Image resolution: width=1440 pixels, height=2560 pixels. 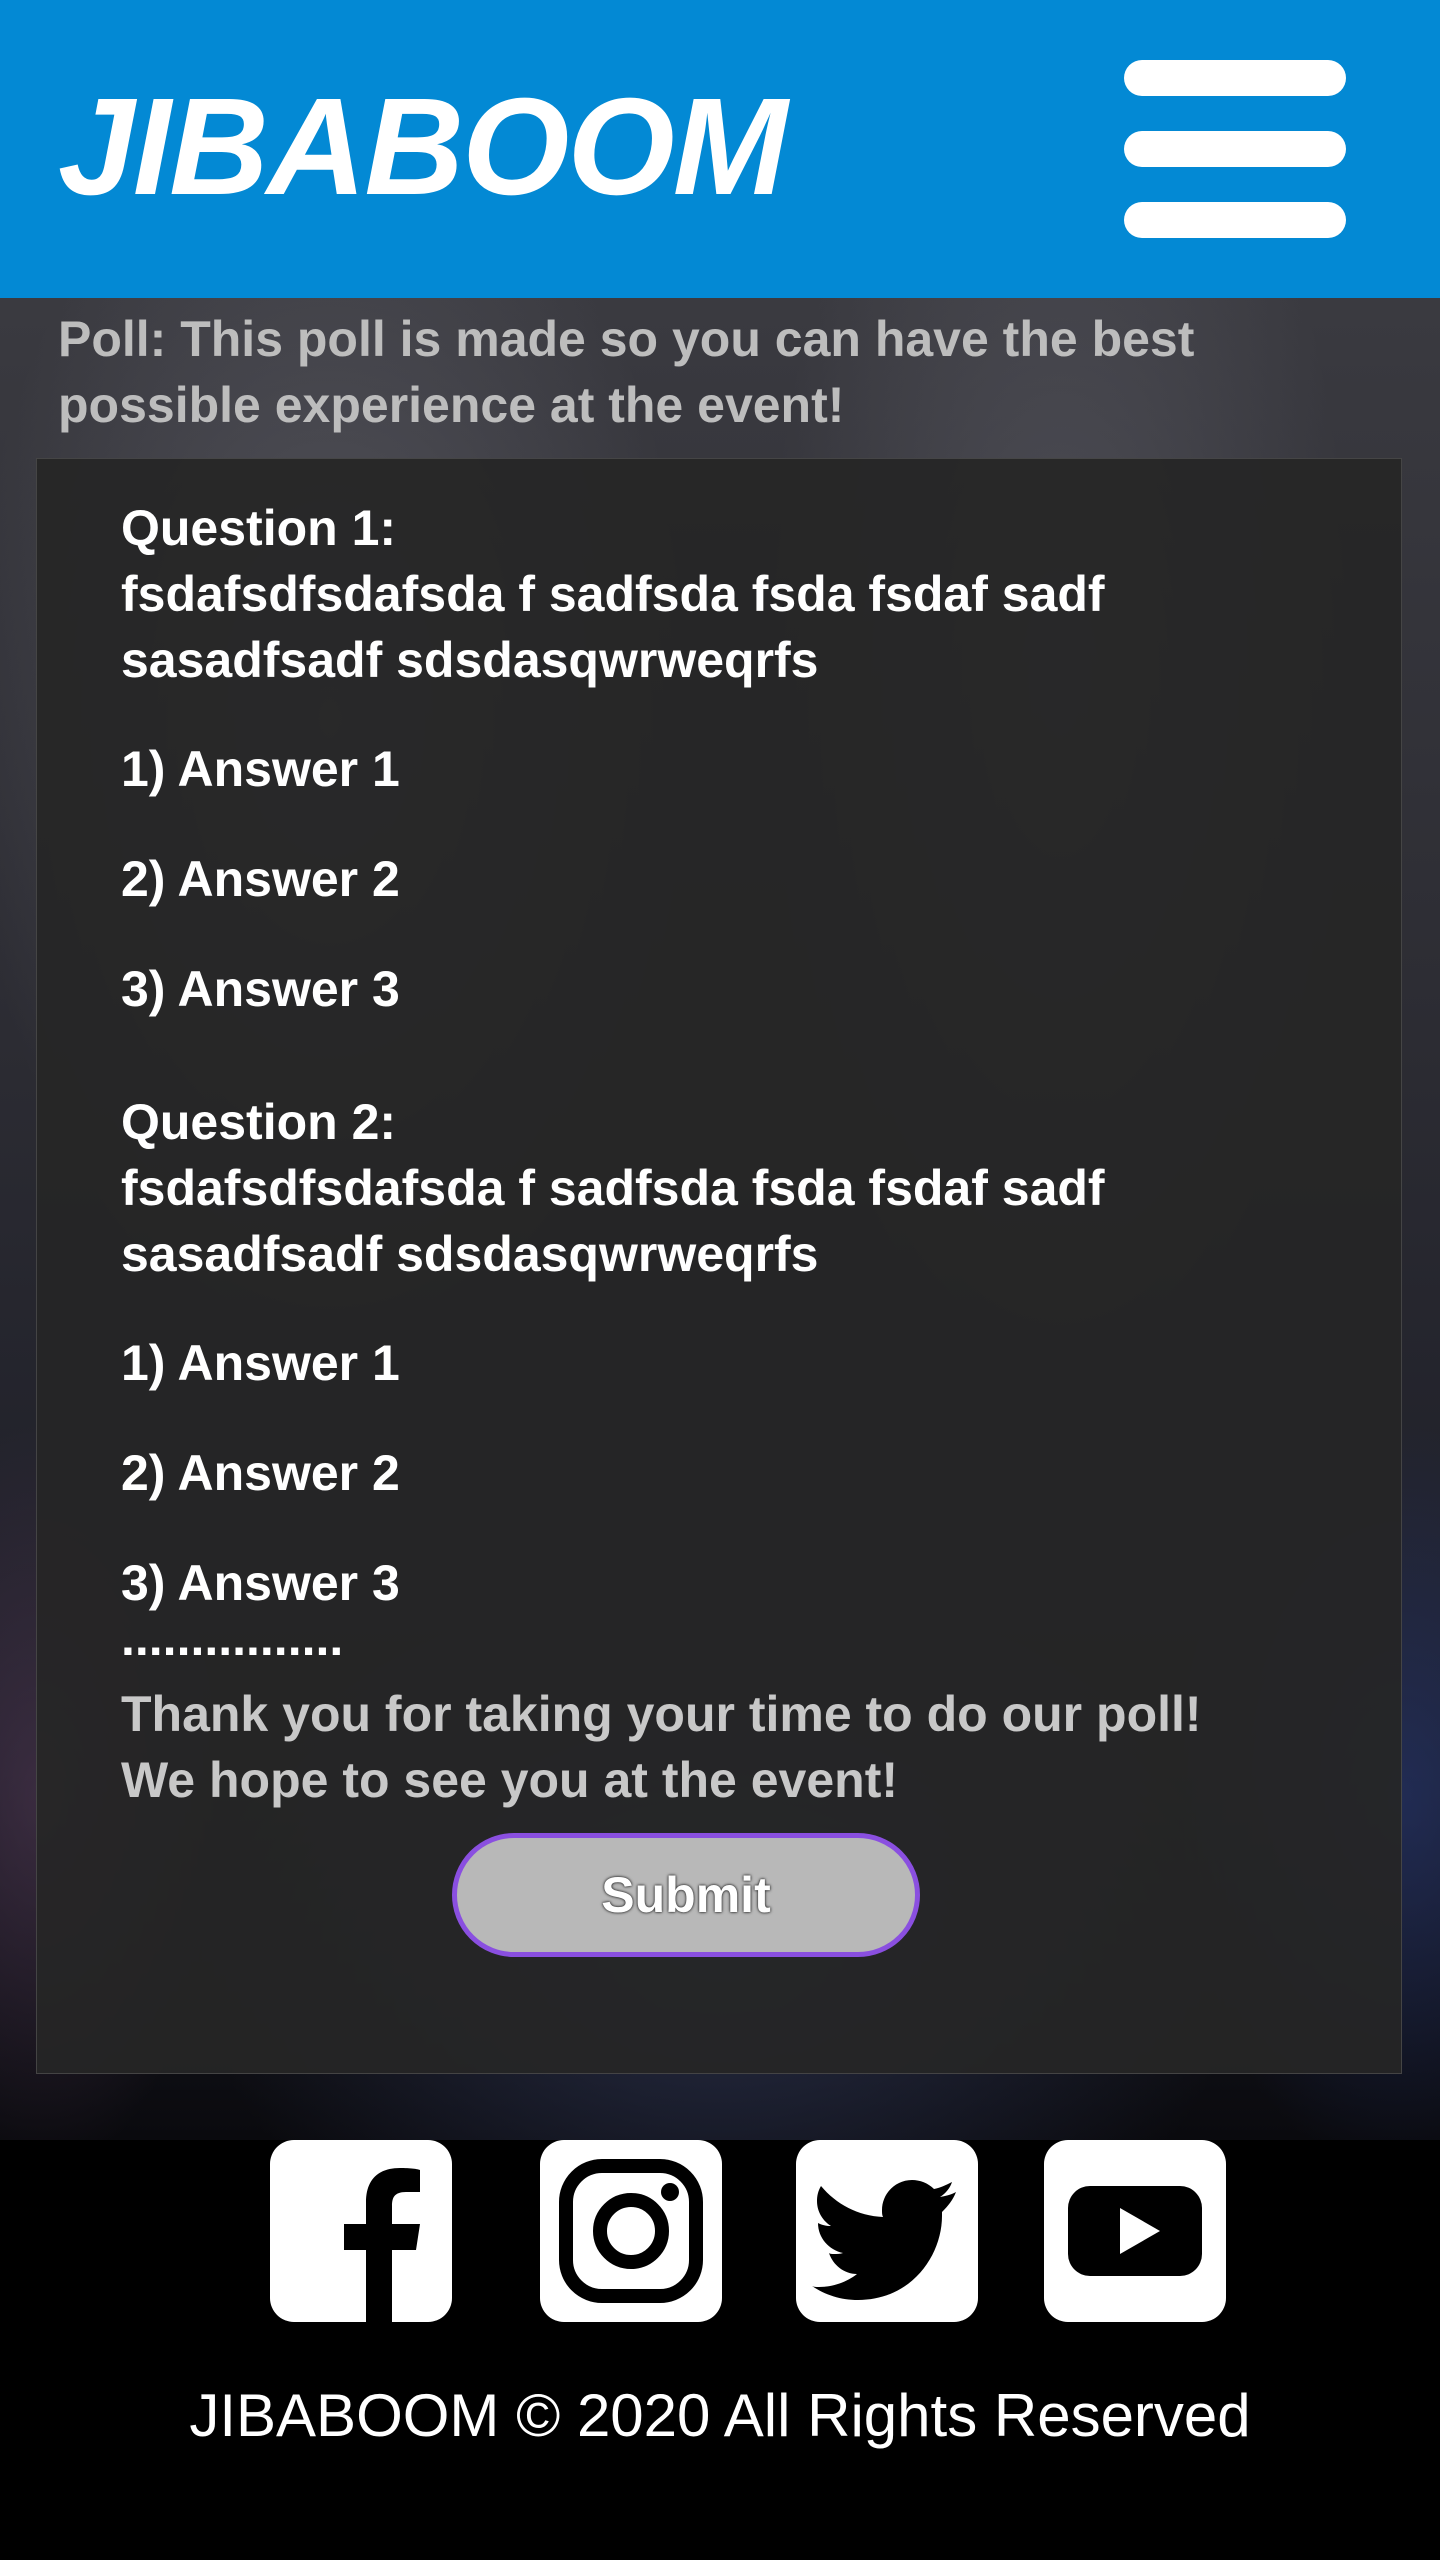 I want to click on question-2-label: Question 2:, so click(x=259, y=1122).